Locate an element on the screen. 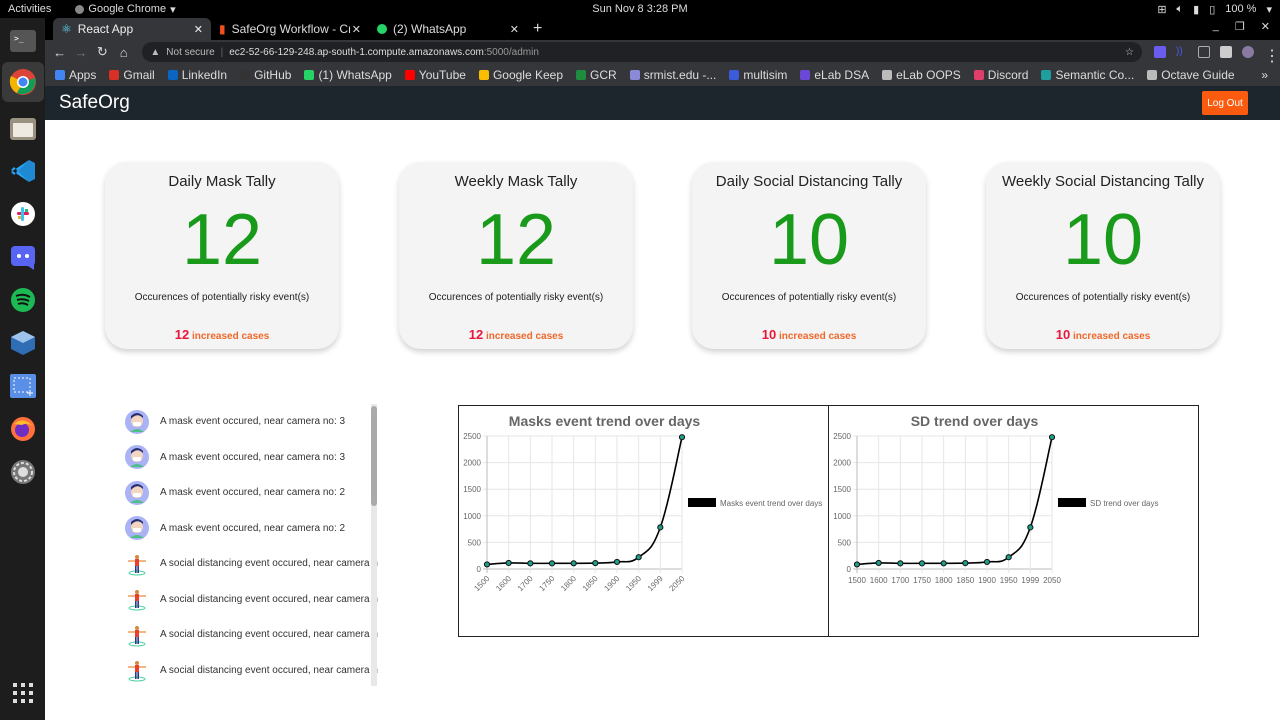 The width and height of the screenshot is (1280, 720). extension-forms-icon is located at coordinates (1160, 52).